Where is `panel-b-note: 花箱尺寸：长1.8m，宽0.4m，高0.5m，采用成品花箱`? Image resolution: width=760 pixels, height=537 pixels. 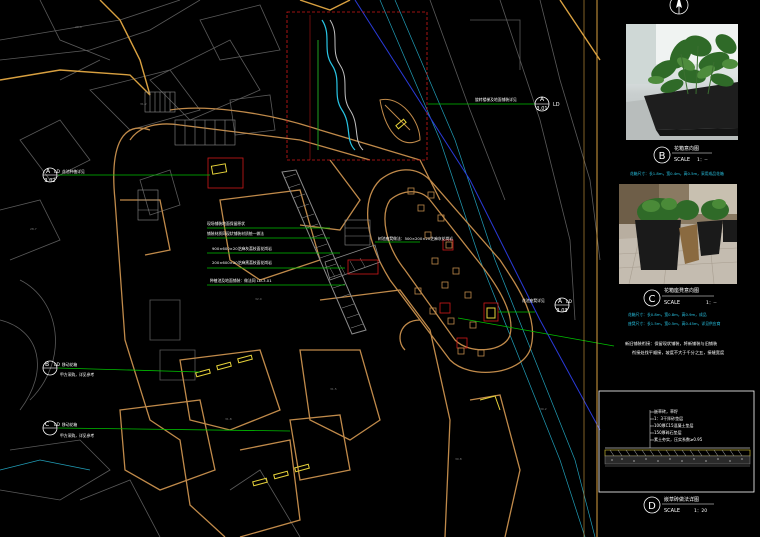 panel-b-note: 花箱尺寸：长1.8m，宽0.4m，高0.5m，采用成品花箱 is located at coordinates (677, 173).